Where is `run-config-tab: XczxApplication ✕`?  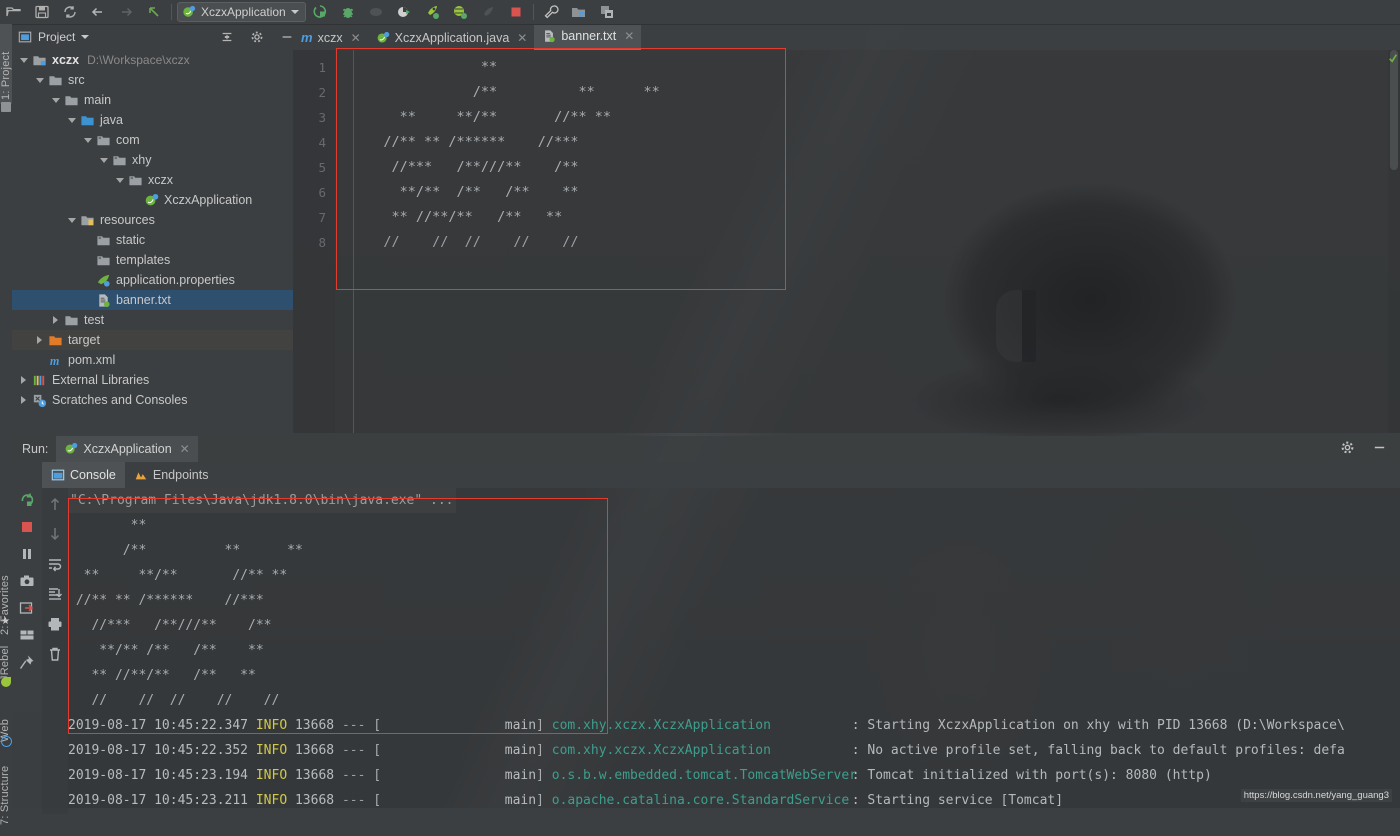
run-config-tab: XczxApplication ✕ is located at coordinates (127, 449).